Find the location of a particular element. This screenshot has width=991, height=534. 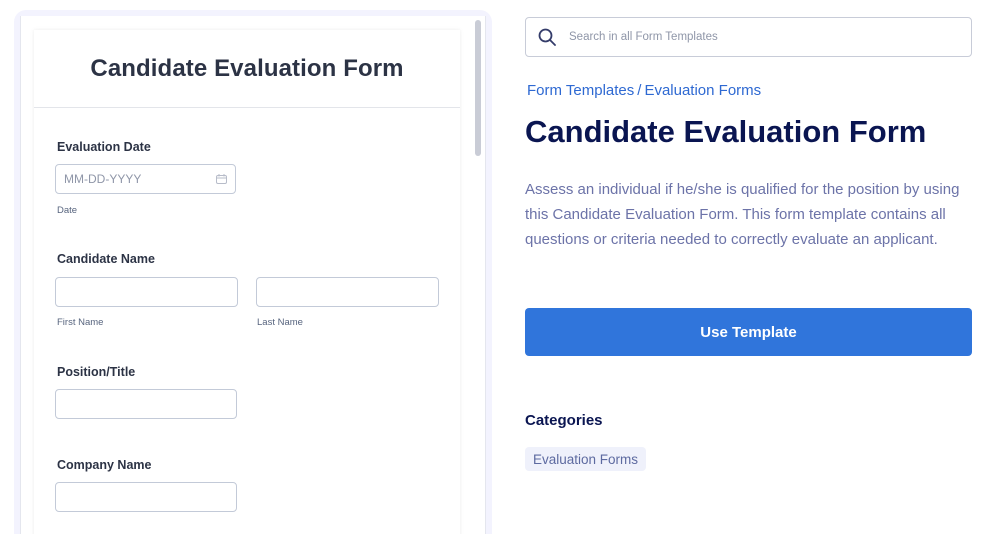

template-search-box is located at coordinates (748, 37).